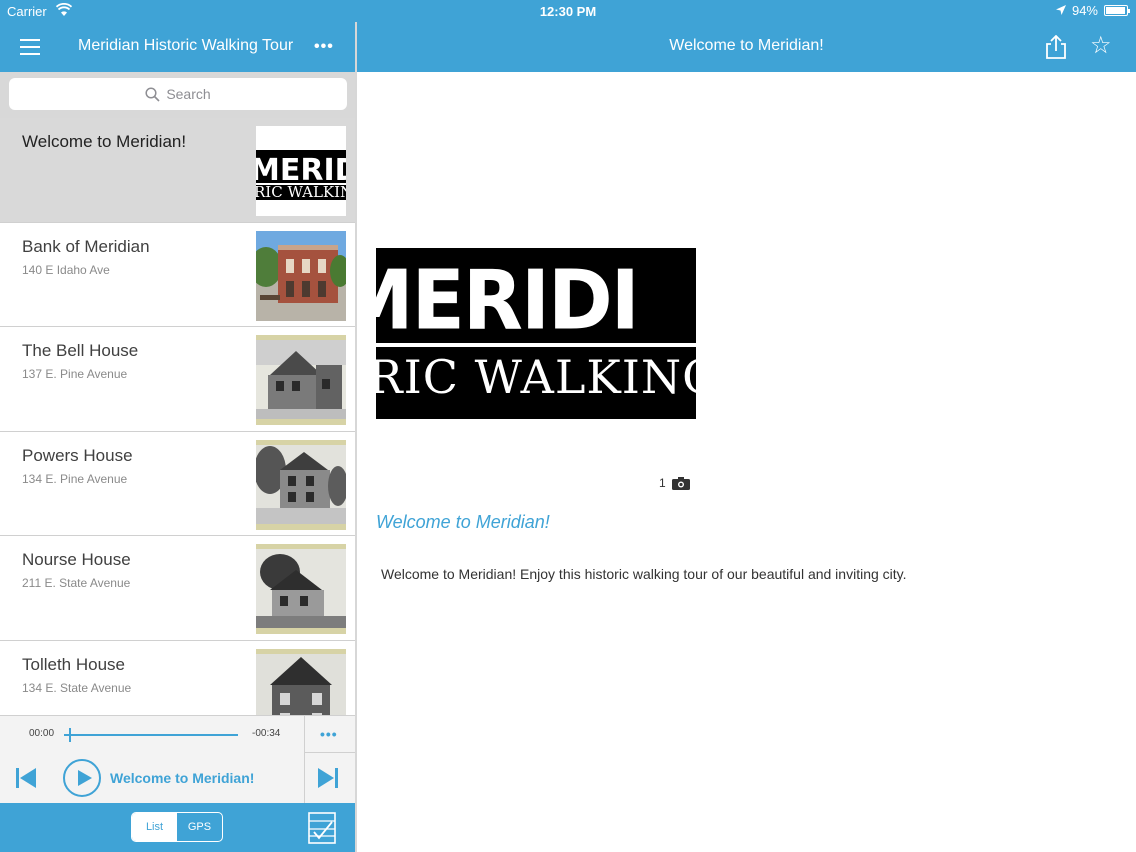  I want to click on search-bar: Search, so click(177, 95).